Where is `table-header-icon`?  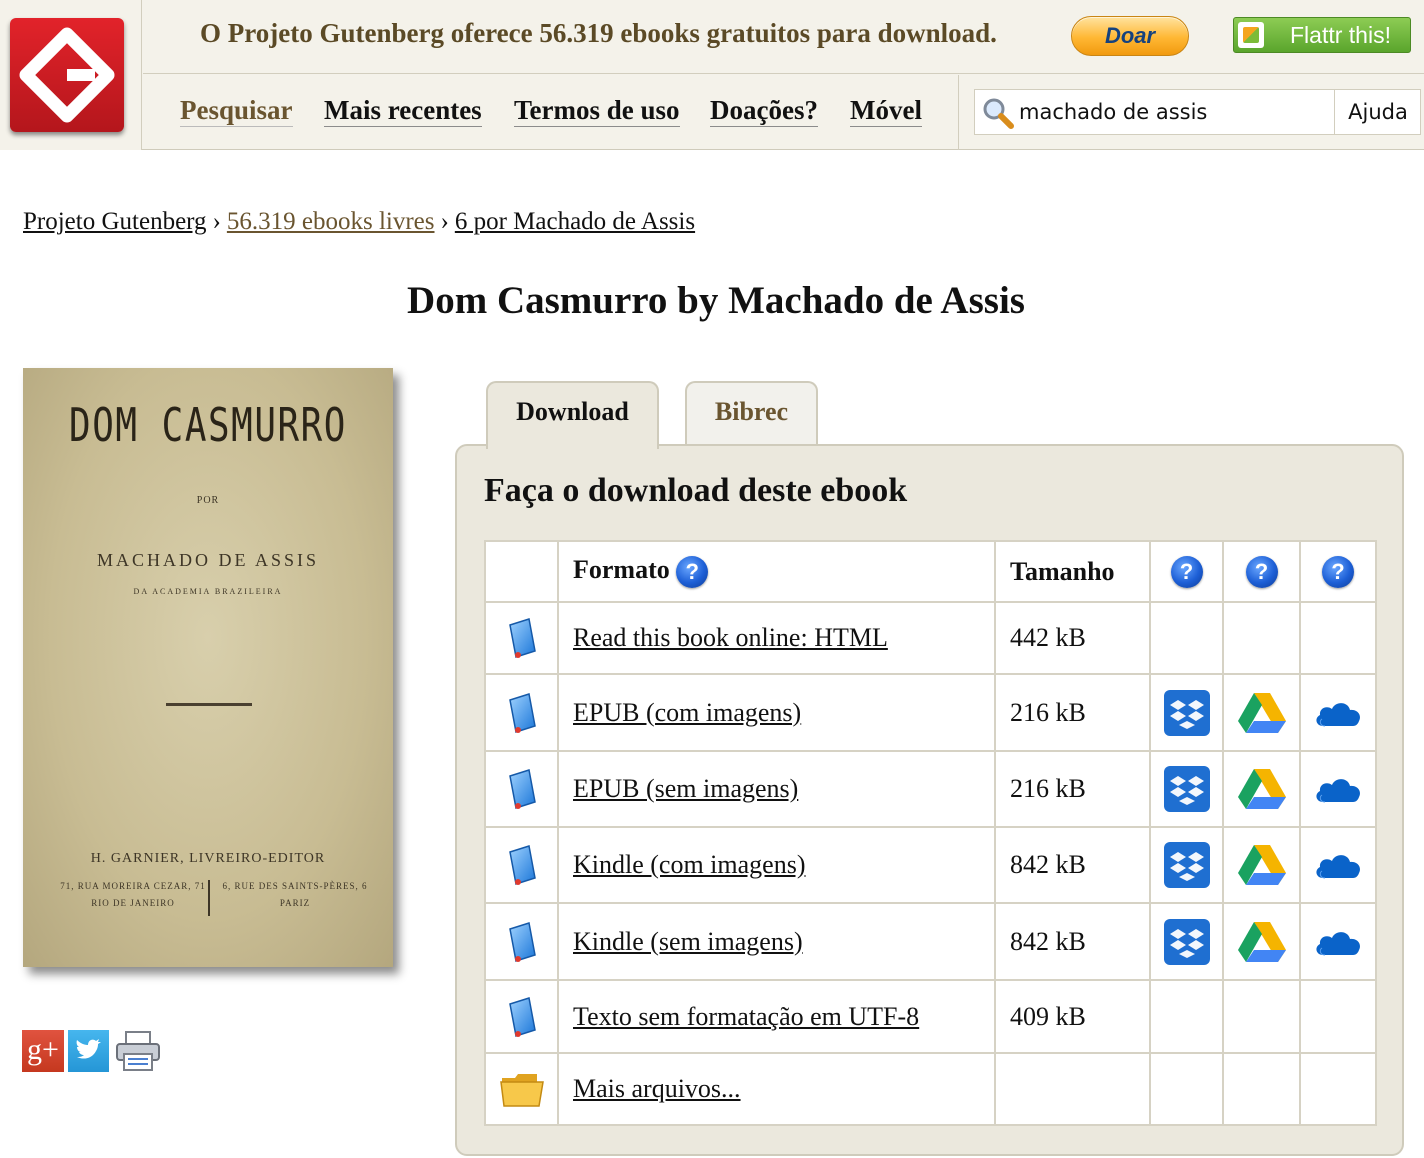
table-header-icon is located at coordinates (521, 571).